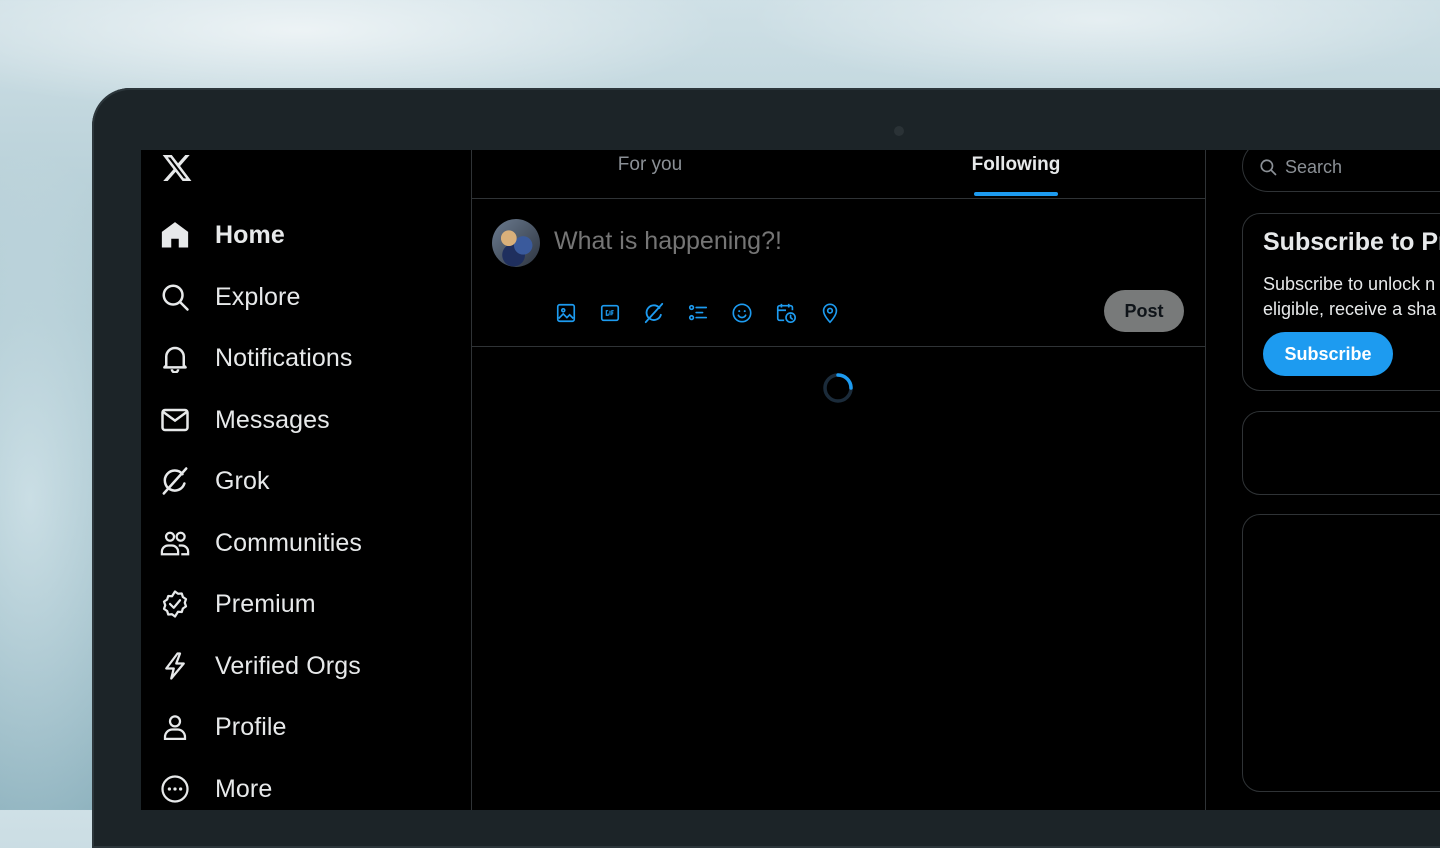 Image resolution: width=1440 pixels, height=848 pixels. What do you see at coordinates (175, 727) in the screenshot?
I see `person-icon` at bounding box center [175, 727].